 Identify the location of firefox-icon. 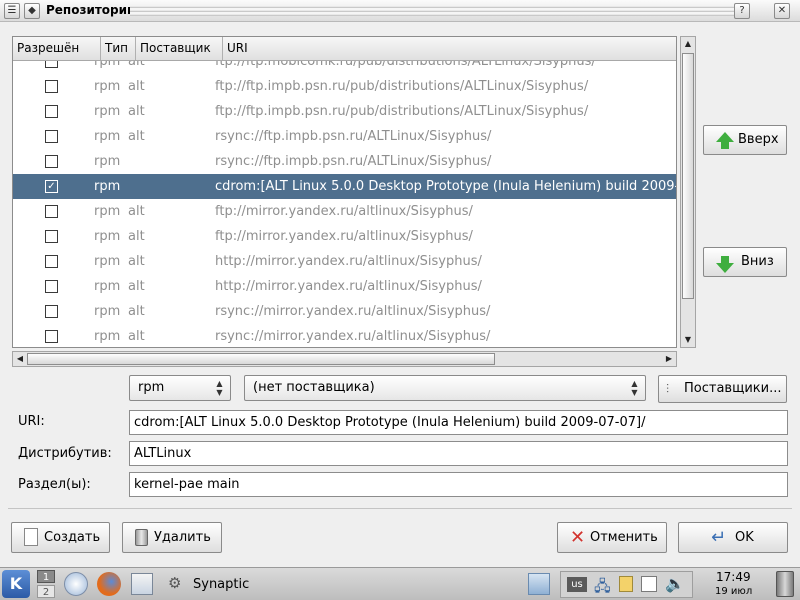
(109, 584).